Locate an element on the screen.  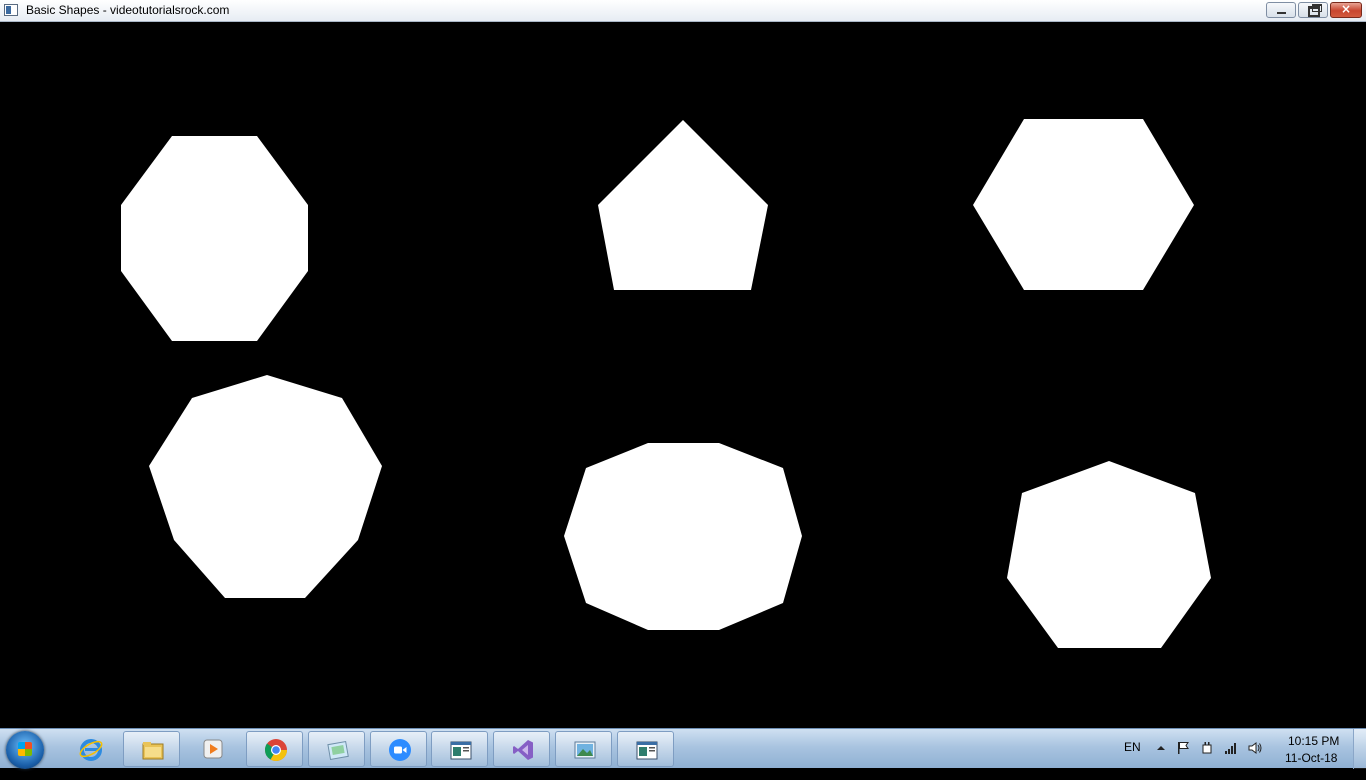
zoom-icon is located at coordinates (400, 750).